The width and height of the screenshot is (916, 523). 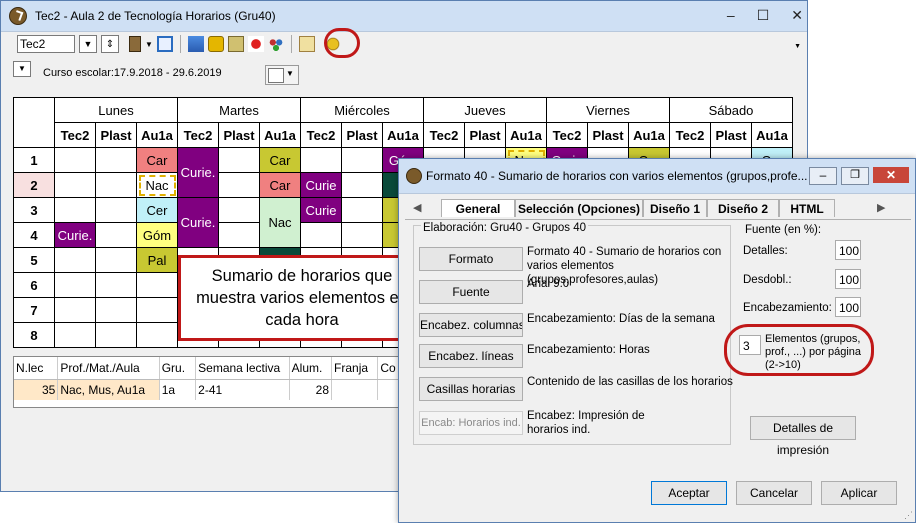 I want to click on toolbar-overflow-icon: ▼, so click(x=797, y=46).